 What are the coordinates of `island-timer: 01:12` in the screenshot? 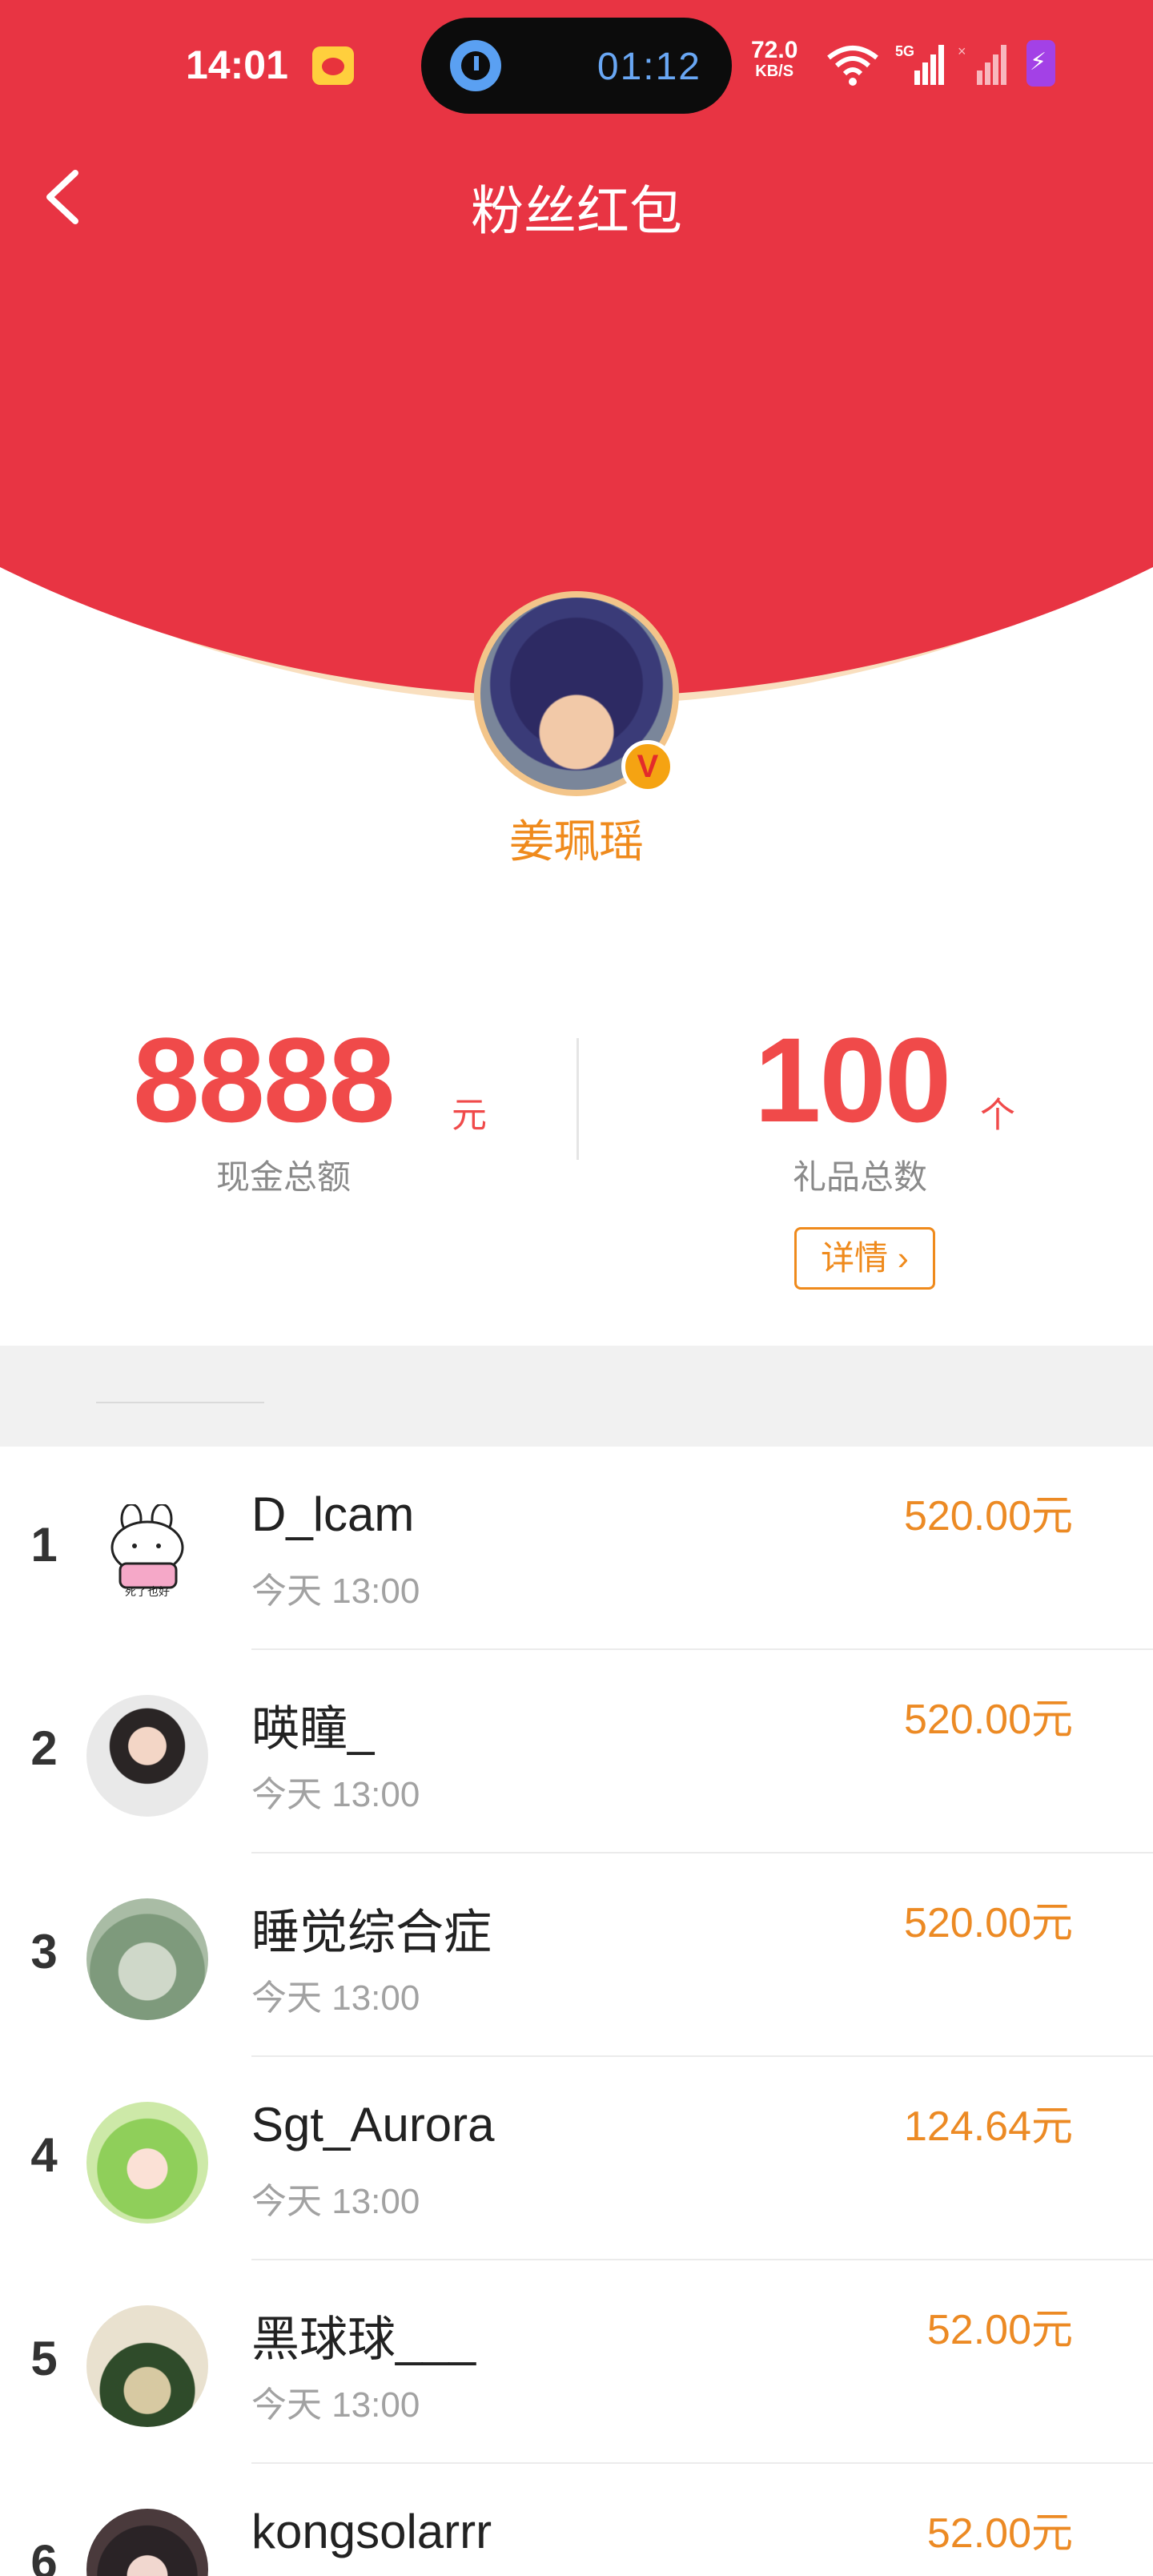 It's located at (649, 67).